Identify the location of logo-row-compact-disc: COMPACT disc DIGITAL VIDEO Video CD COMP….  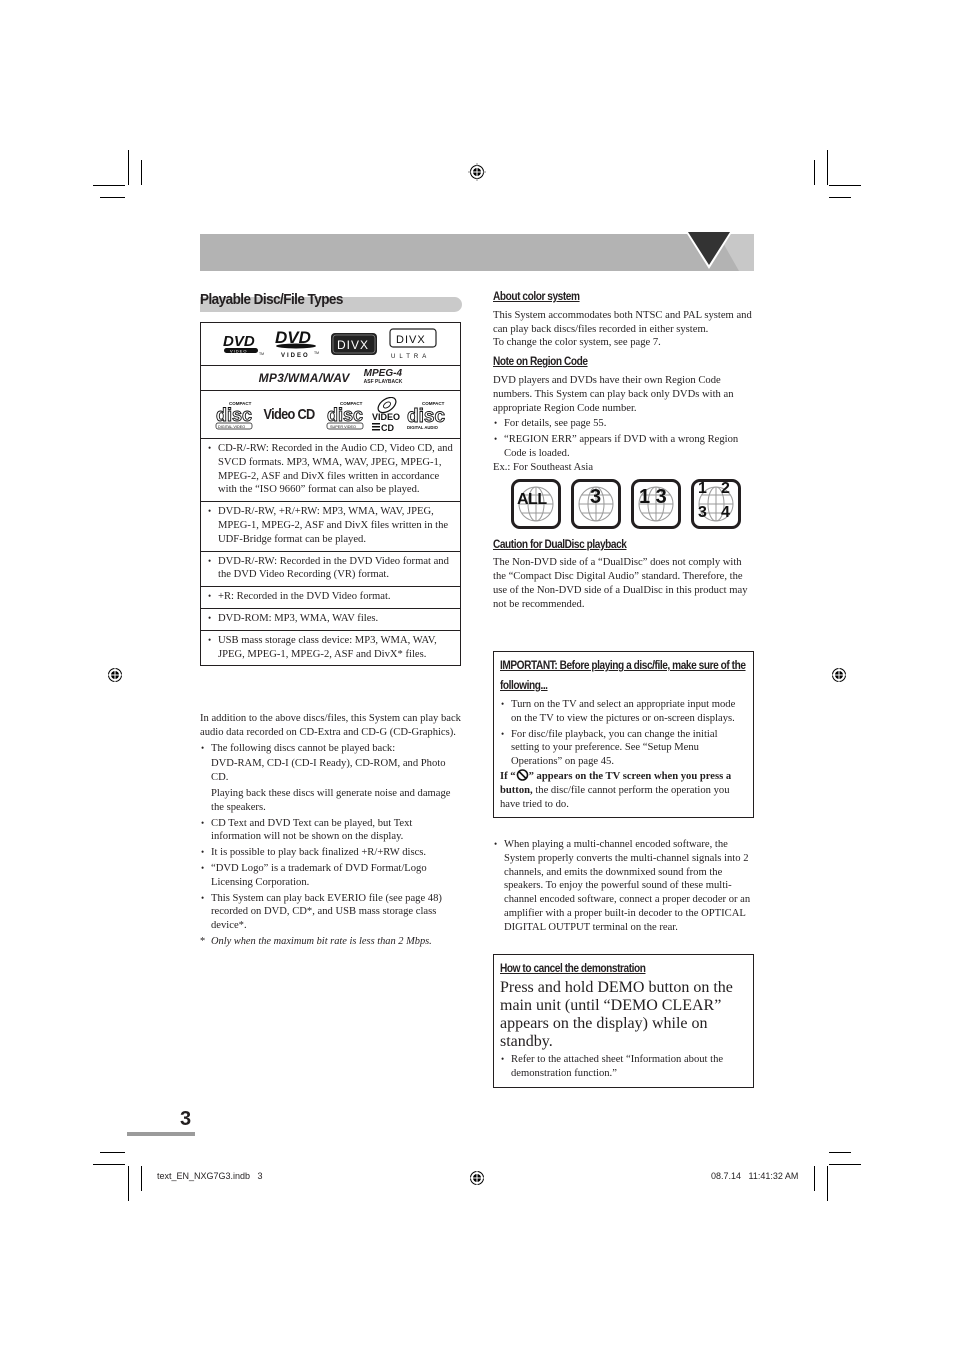
(330, 415).